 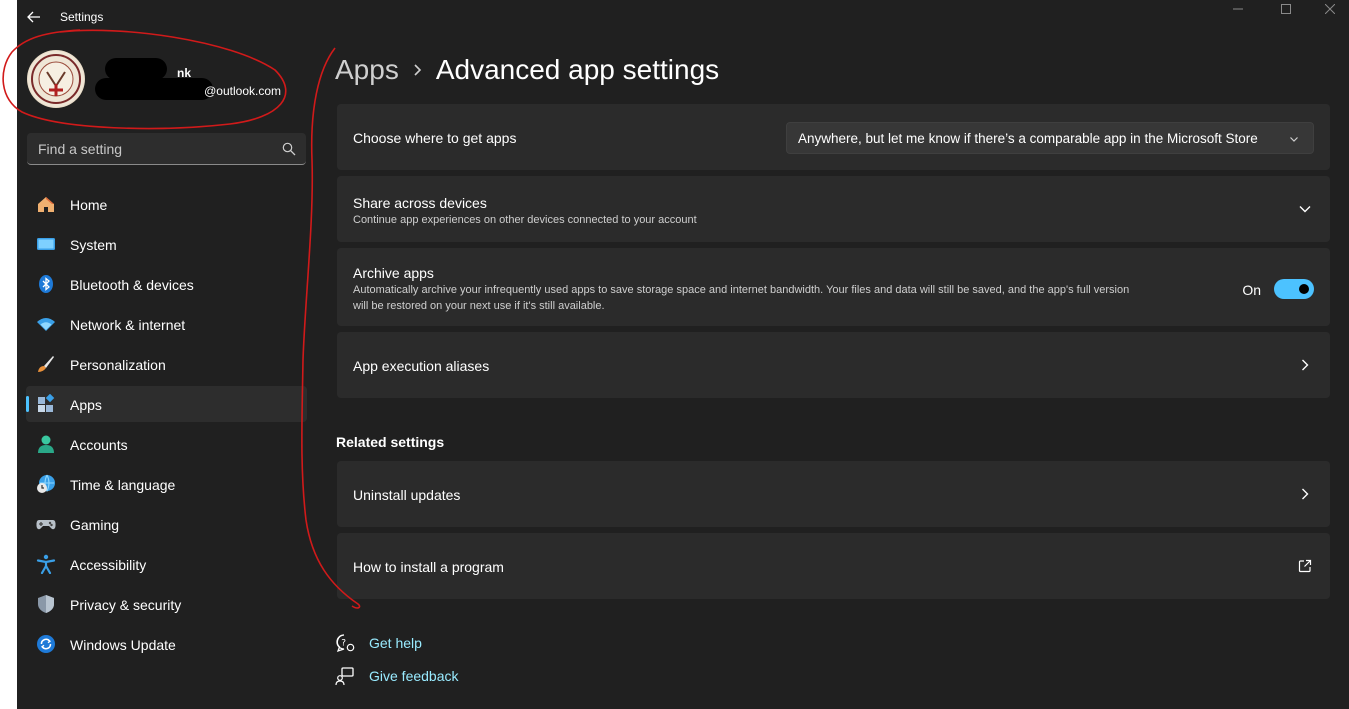 What do you see at coordinates (123, 485) in the screenshot?
I see `sidebar-item-label: Time & language` at bounding box center [123, 485].